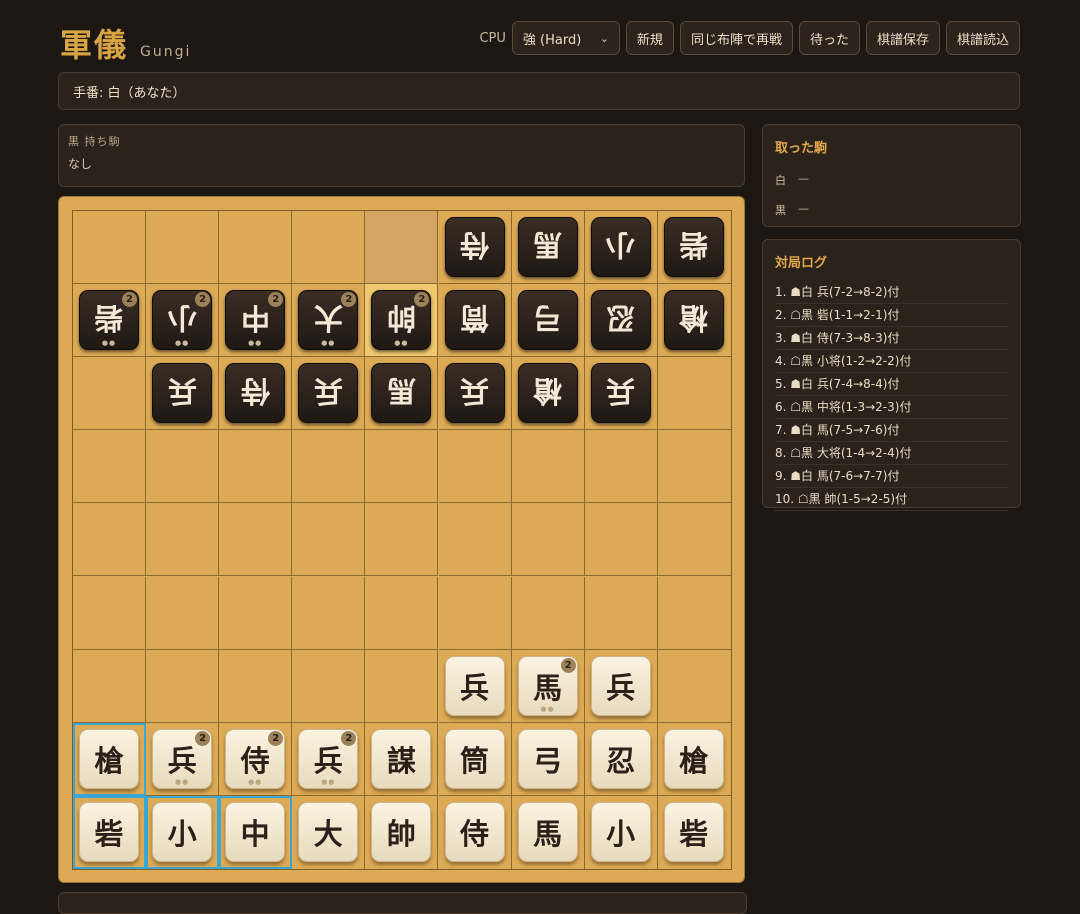  I want to click on white-piece: 忍, so click(620, 758).